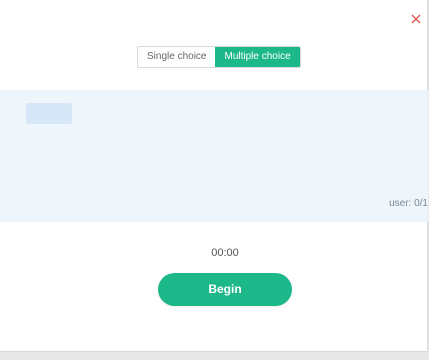  Describe the element at coordinates (408, 203) in the screenshot. I see `user-count-label: user: 0/1` at that location.